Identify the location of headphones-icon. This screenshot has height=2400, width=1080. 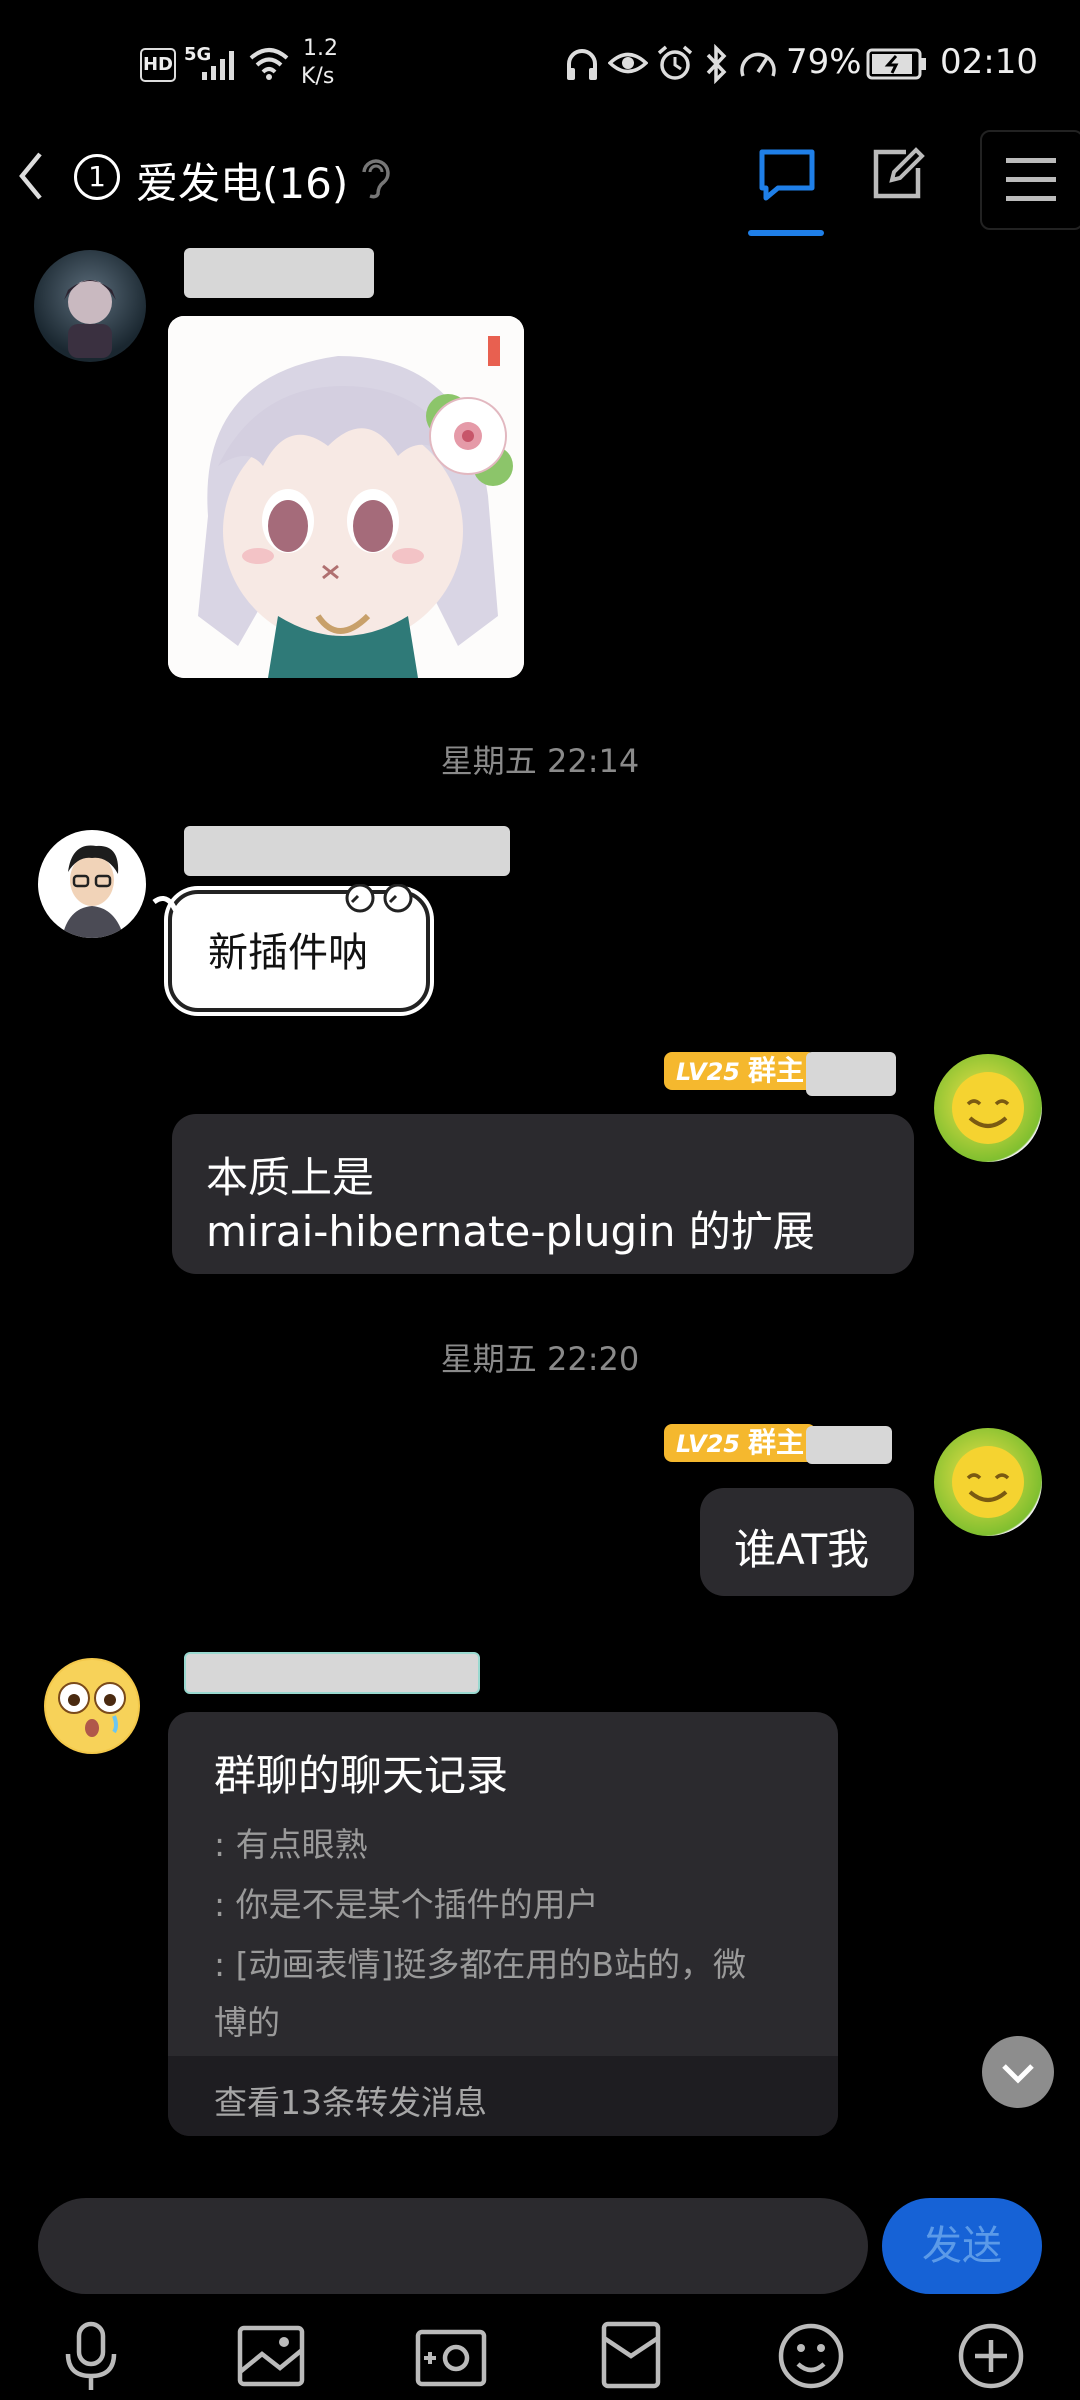
(582, 64).